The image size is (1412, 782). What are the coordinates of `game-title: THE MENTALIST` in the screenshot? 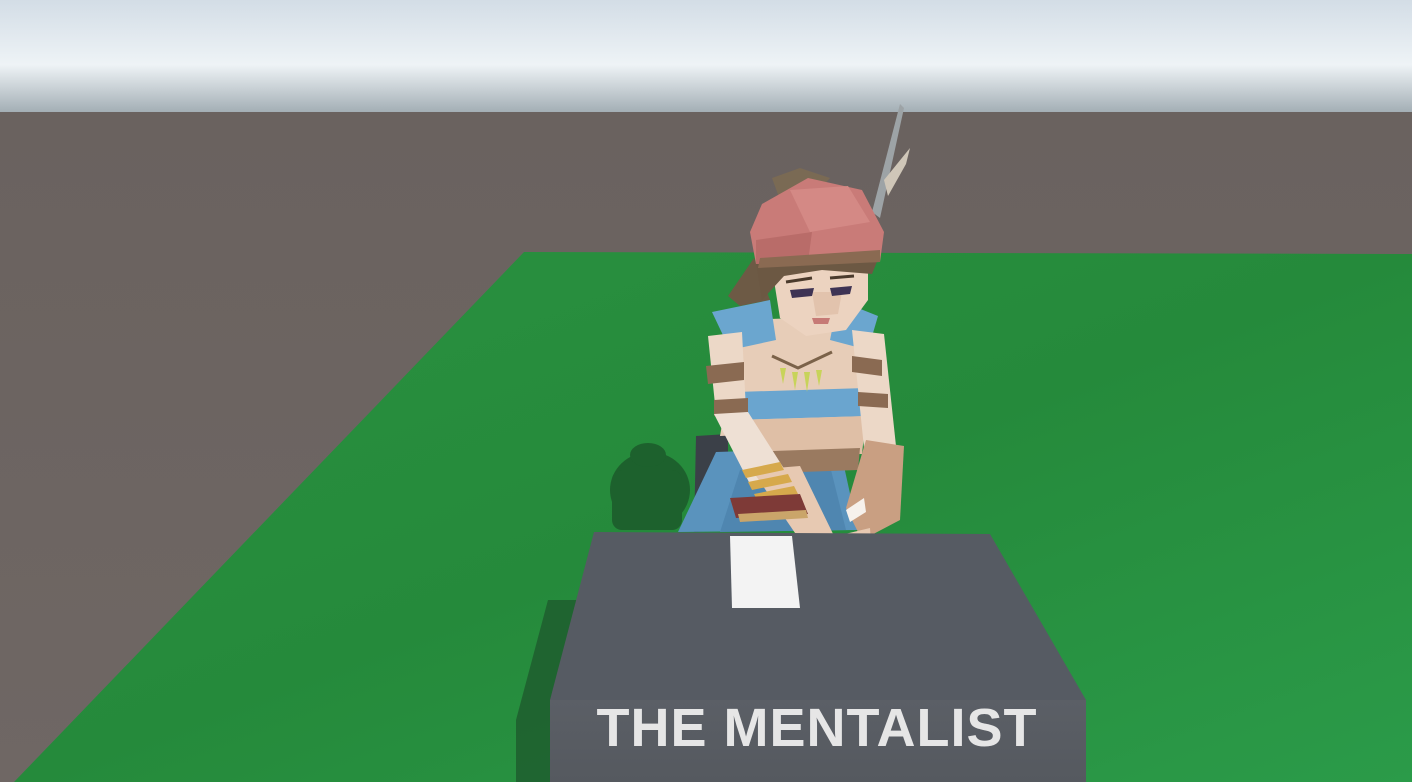 It's located at (817, 728).